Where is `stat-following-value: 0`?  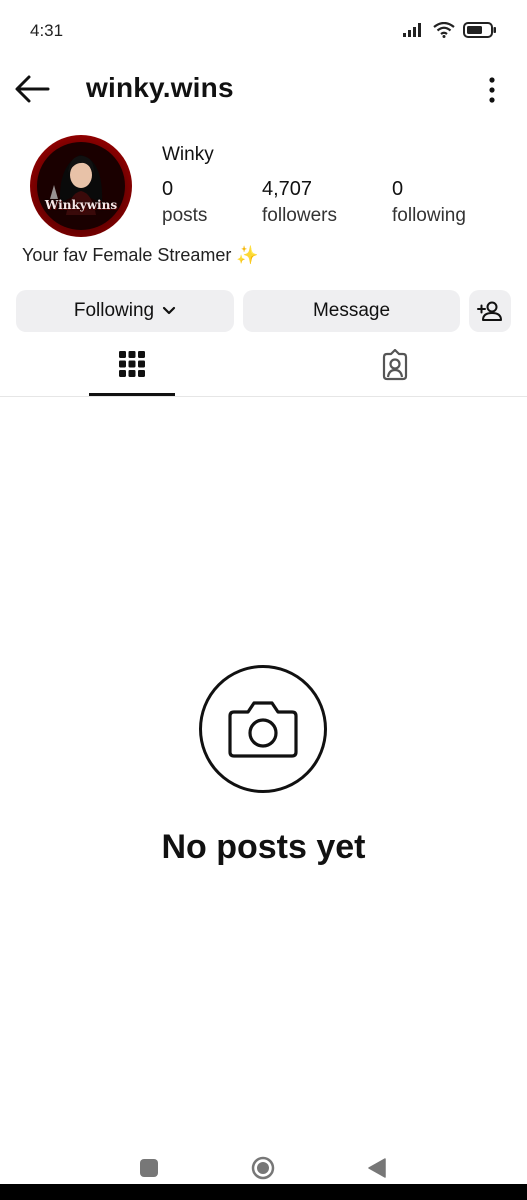
stat-following-value: 0 is located at coordinates (398, 189).